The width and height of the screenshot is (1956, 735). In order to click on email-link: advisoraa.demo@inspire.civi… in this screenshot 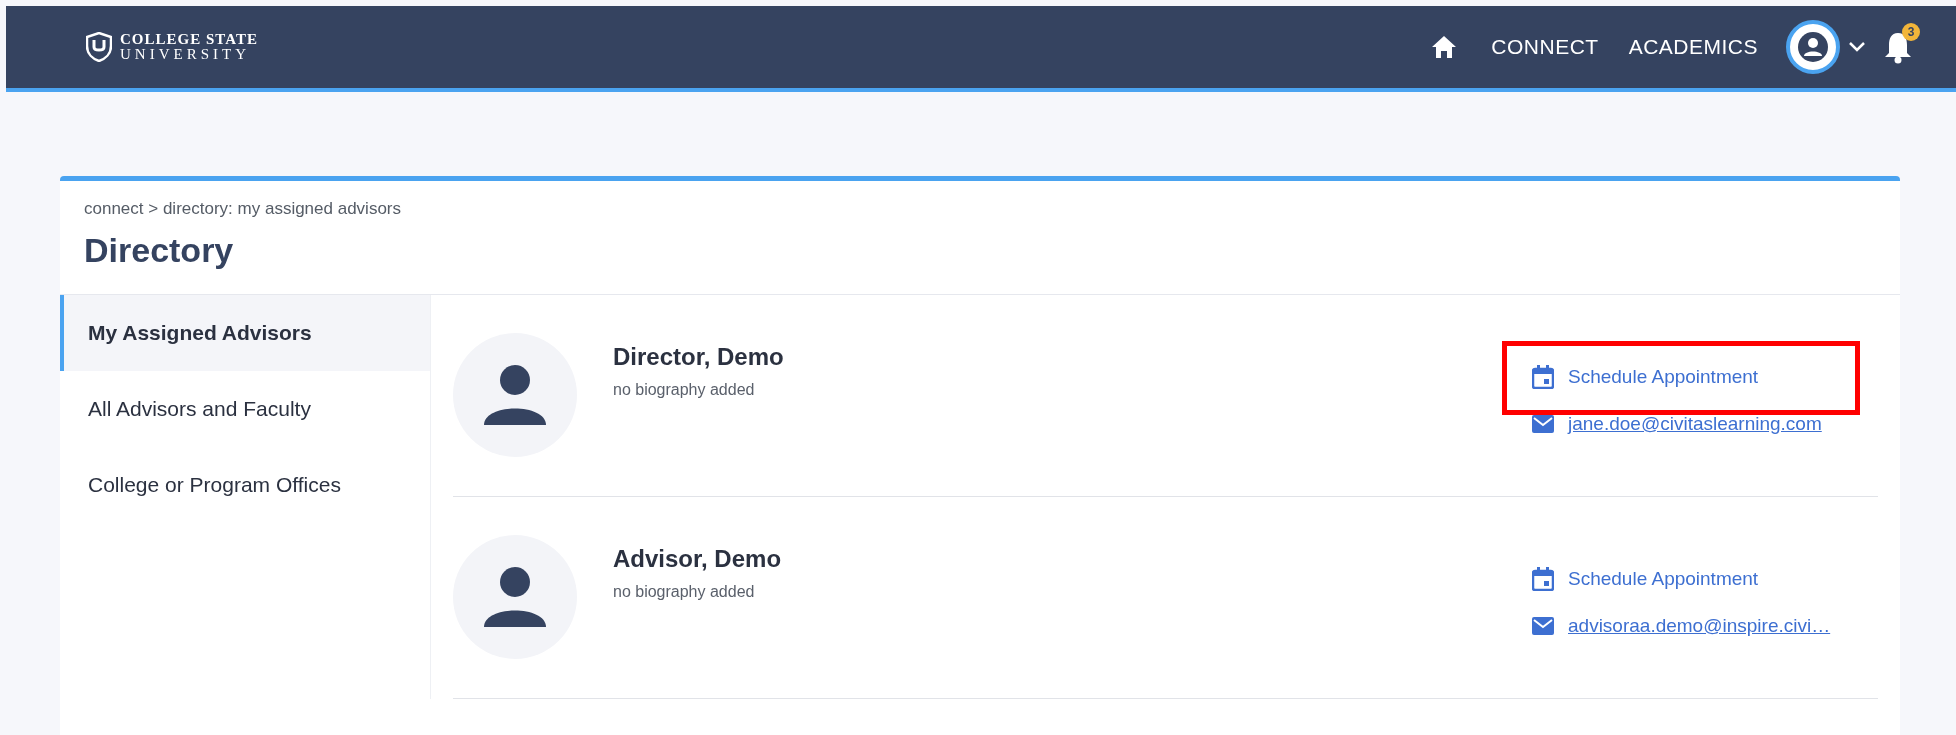, I will do `click(1699, 626)`.